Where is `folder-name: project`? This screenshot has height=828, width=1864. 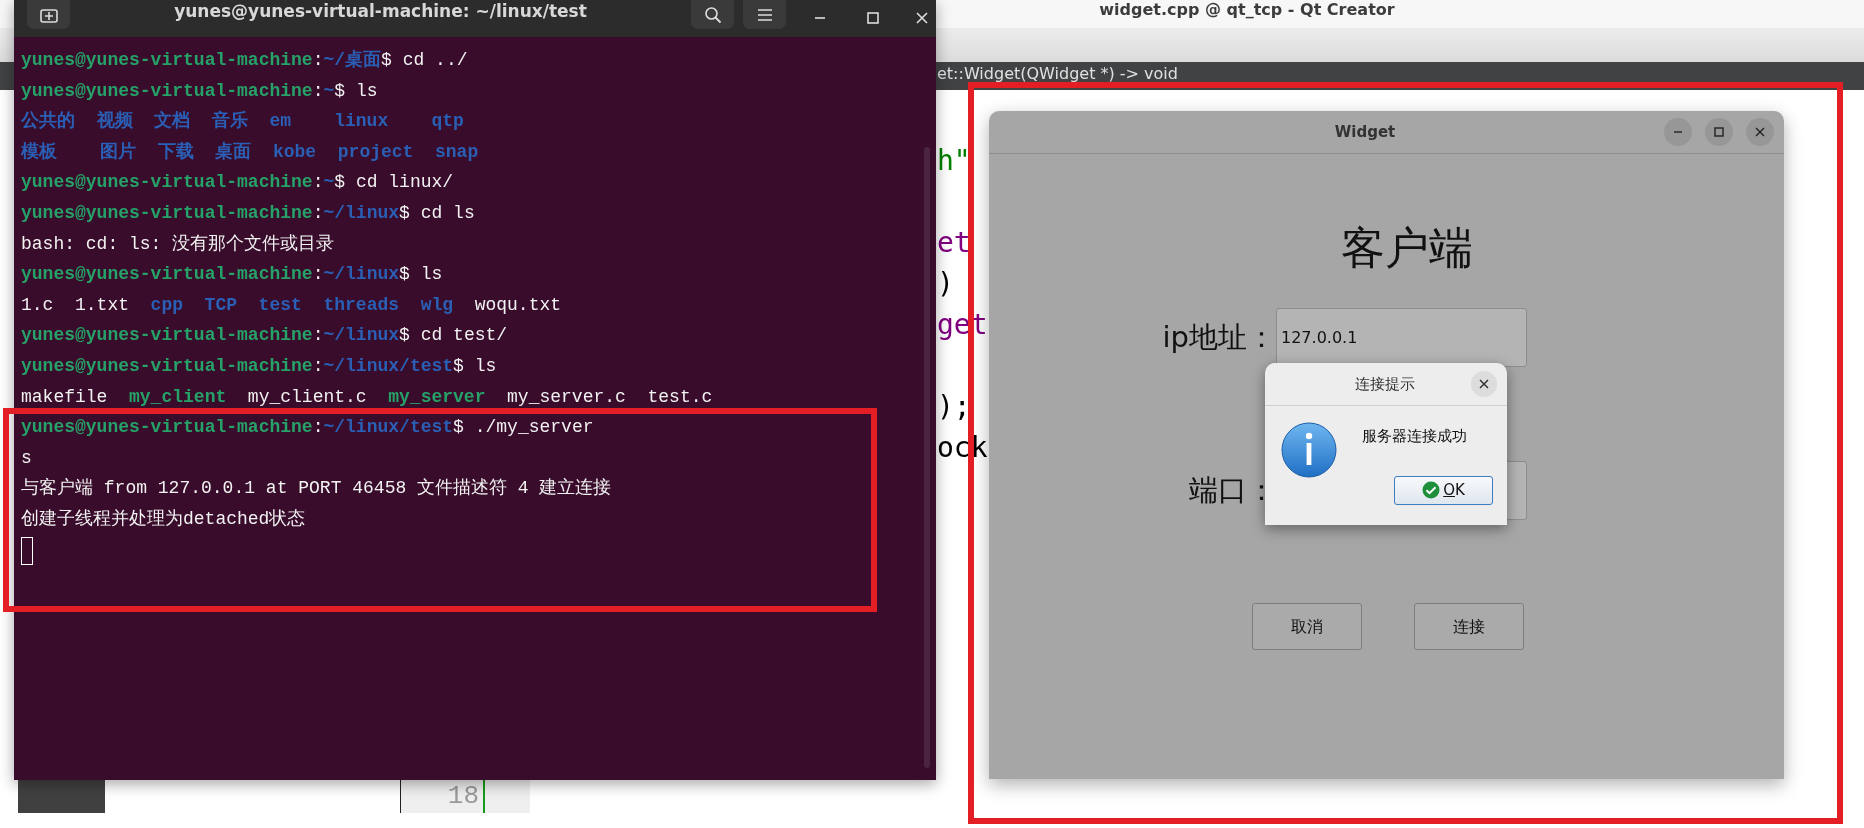
folder-name: project is located at coordinates (375, 152).